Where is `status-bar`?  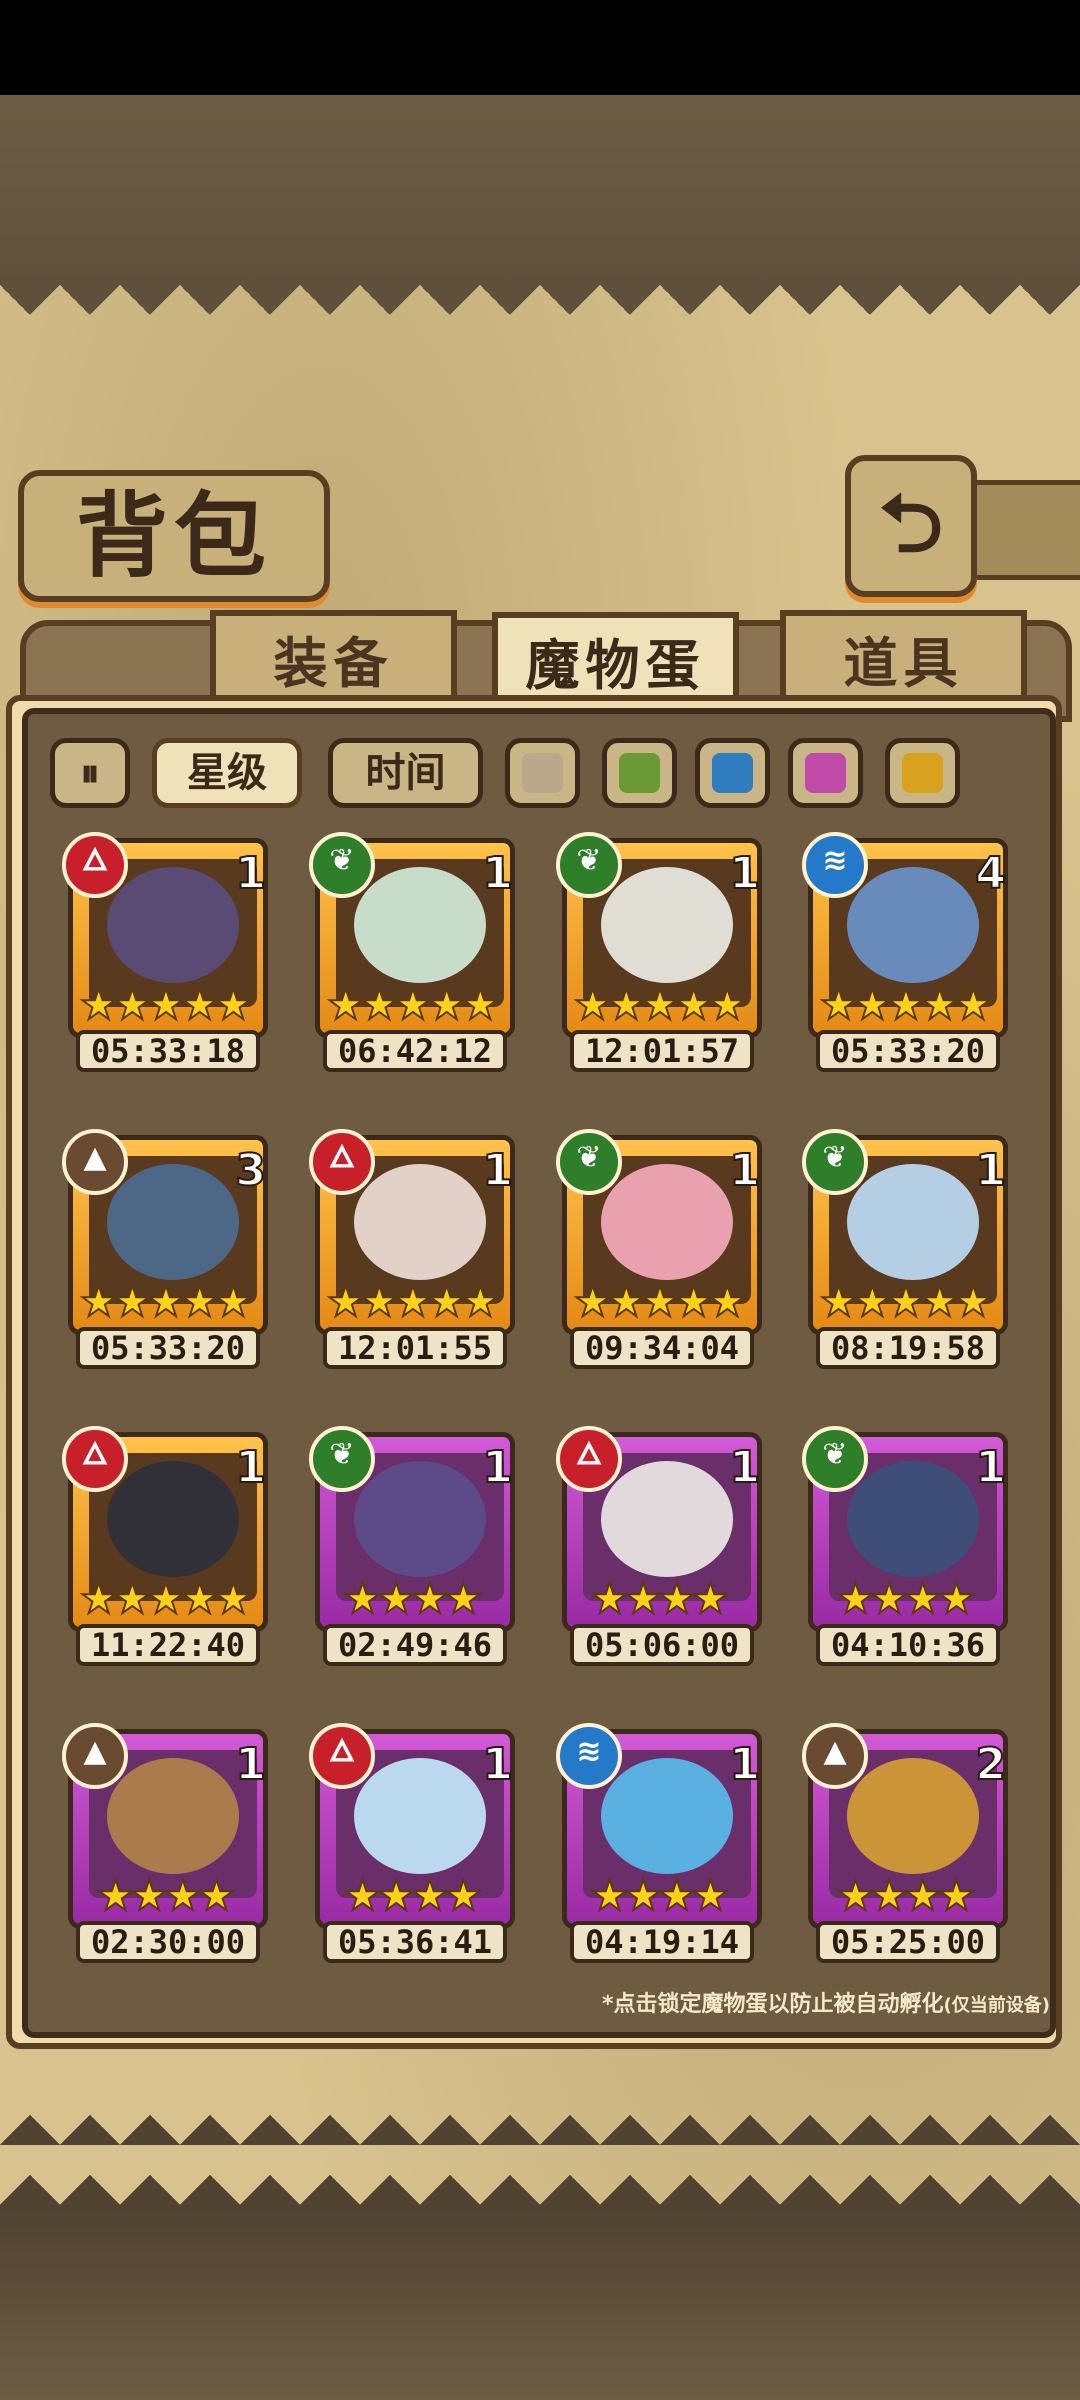
status-bar is located at coordinates (540, 47).